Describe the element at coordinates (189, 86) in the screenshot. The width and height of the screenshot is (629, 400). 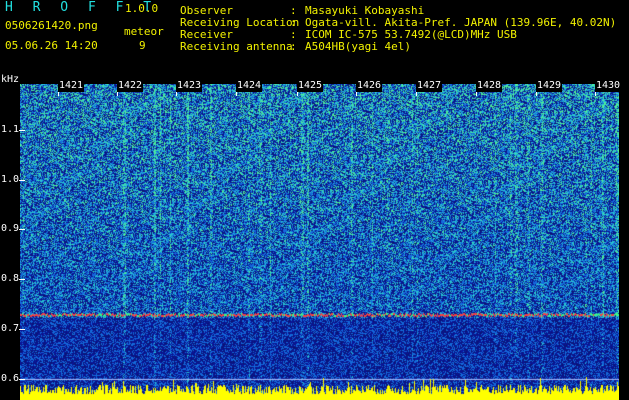
I see `x-tick-label: 1423` at that location.